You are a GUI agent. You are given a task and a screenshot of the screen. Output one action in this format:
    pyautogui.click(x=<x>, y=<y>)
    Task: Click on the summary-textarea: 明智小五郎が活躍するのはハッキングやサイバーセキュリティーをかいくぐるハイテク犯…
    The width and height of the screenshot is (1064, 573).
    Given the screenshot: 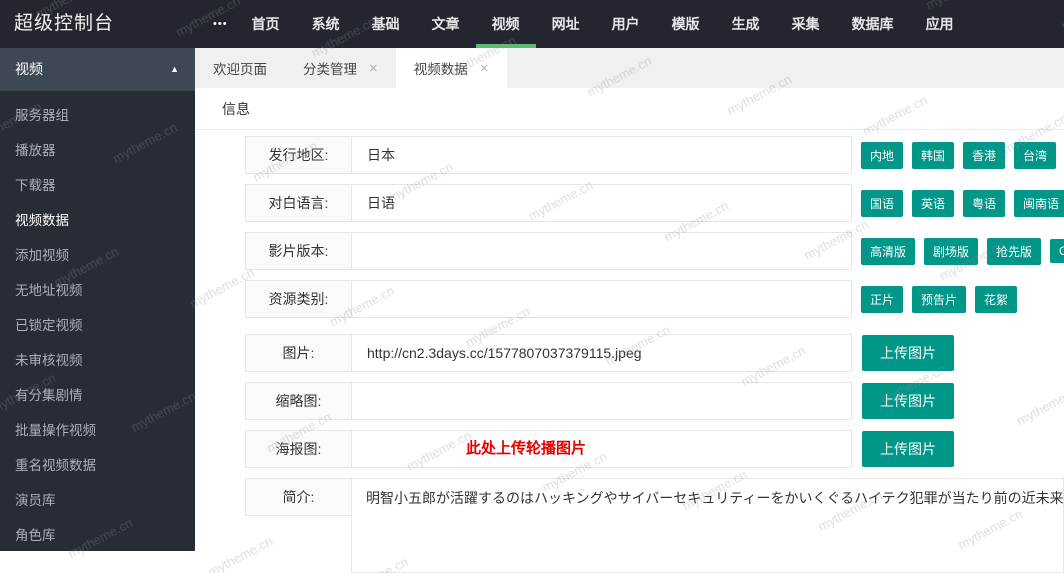 What is the action you would take?
    pyautogui.click(x=707, y=525)
    